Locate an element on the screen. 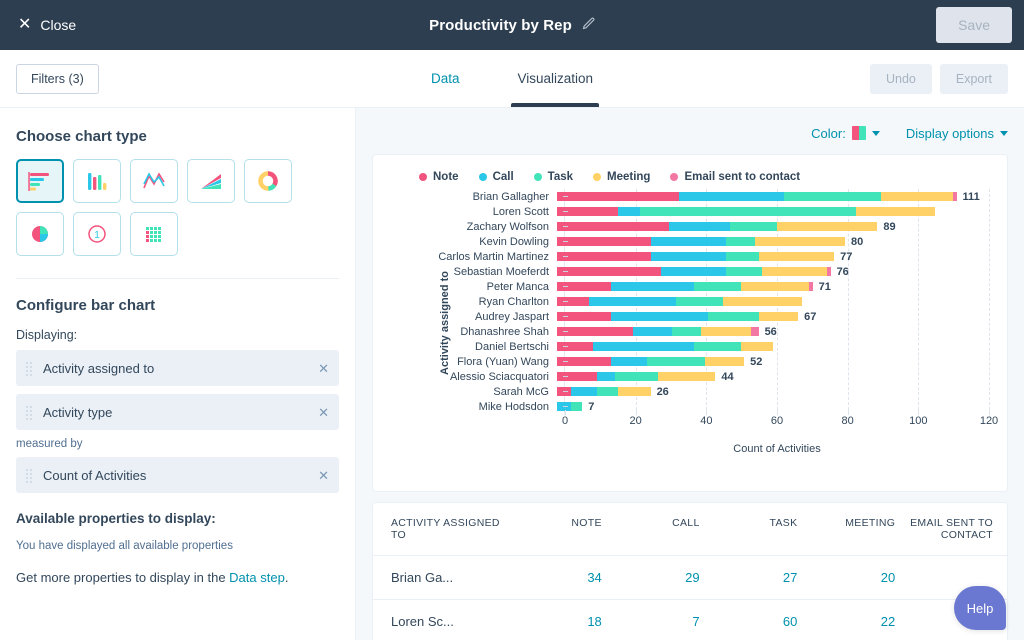 The width and height of the screenshot is (1024, 640). table-column-header: ACTIVITY ASSIGNED TO is located at coordinates (445, 529).